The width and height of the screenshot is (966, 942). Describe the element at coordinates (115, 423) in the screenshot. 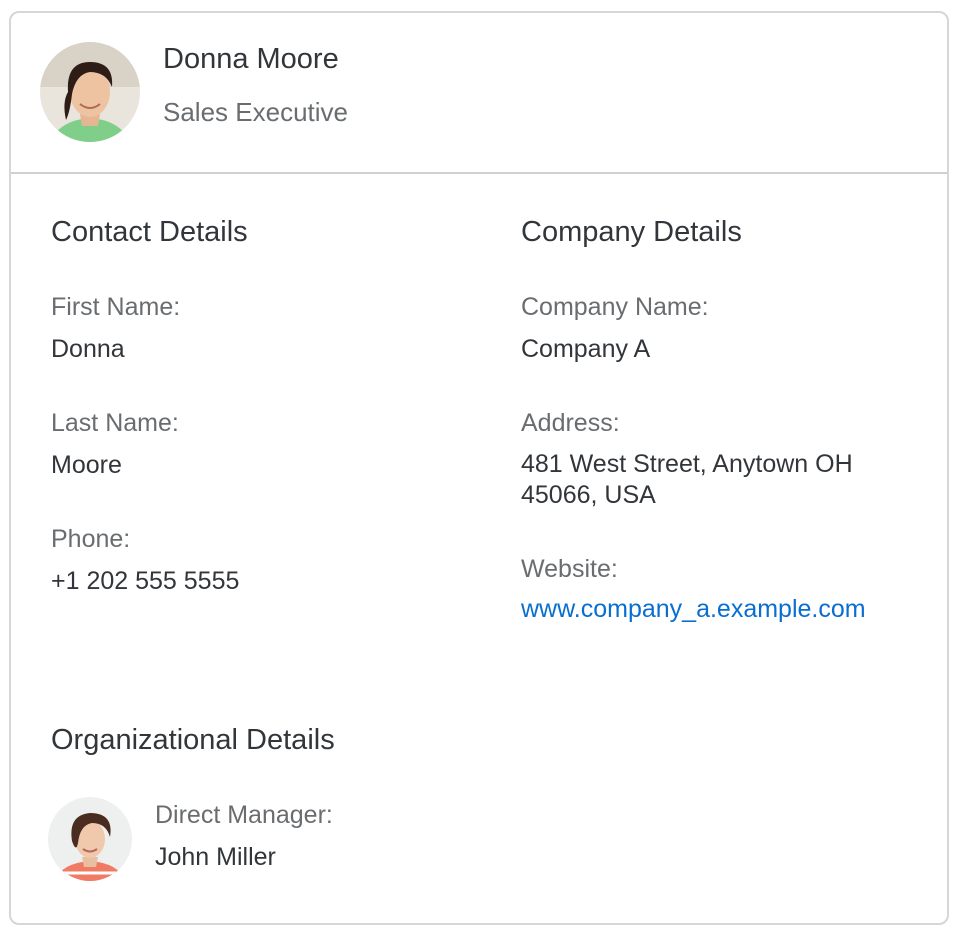

I see `last-name-label: Last Name:` at that location.